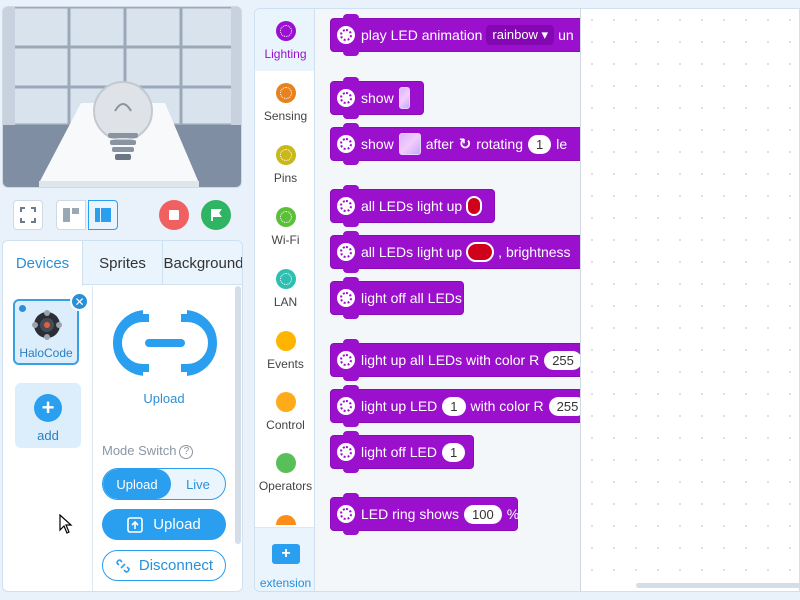  I want to click on small-stage-icon, so click(71, 215).